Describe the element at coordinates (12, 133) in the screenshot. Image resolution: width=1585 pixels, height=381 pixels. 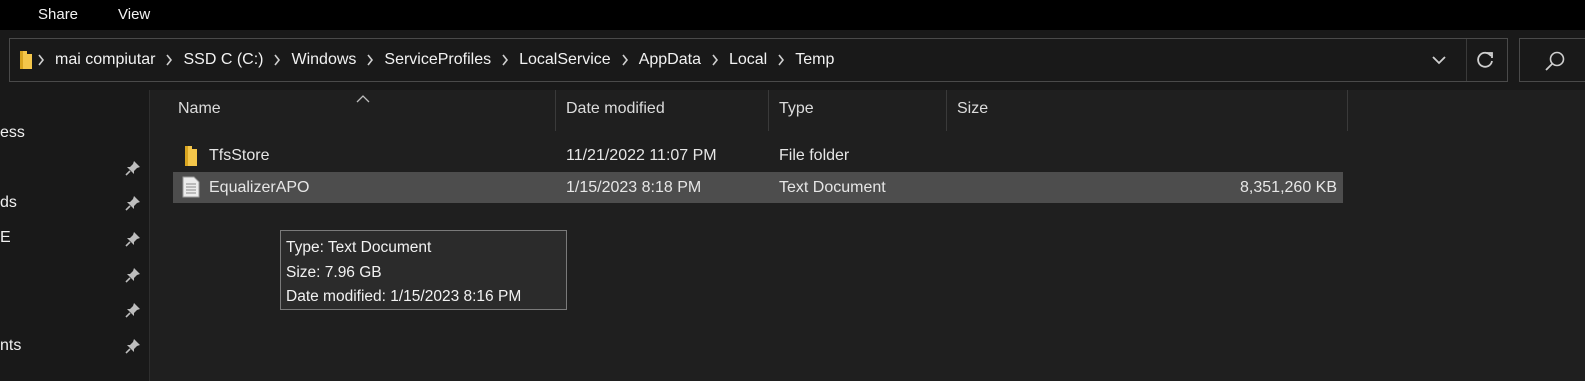
I see `nav-item-label: ess` at that location.